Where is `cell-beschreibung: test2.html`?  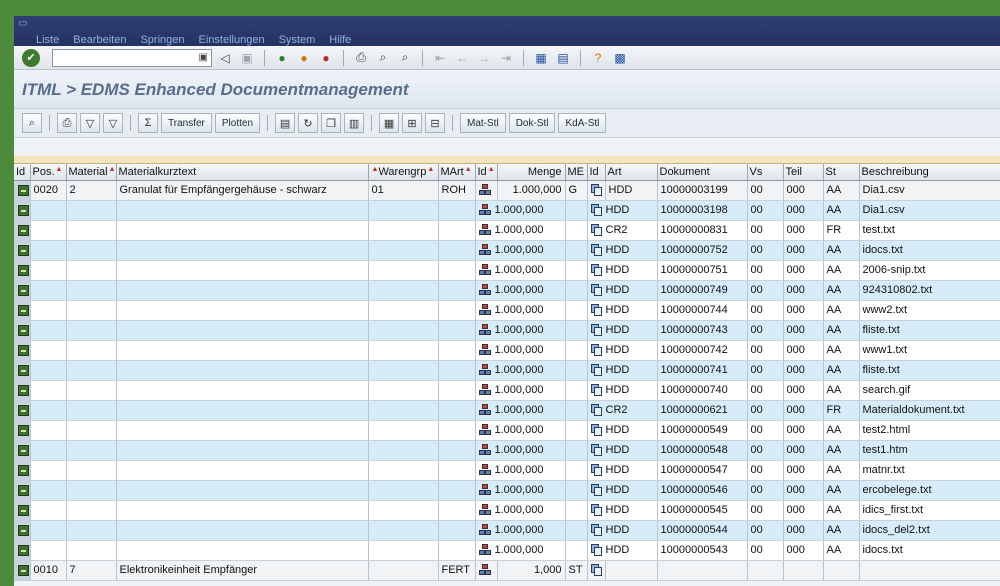 cell-beschreibung: test2.html is located at coordinates (929, 430).